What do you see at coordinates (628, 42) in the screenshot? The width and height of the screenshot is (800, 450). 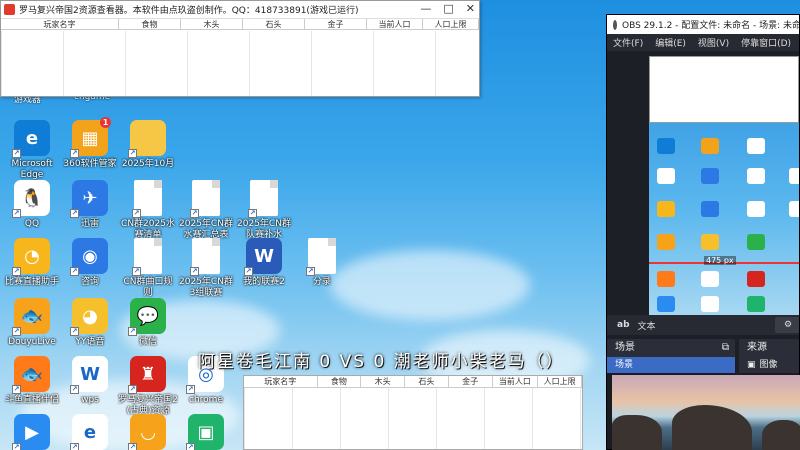 I see `menu-file: 文件(F)` at bounding box center [628, 42].